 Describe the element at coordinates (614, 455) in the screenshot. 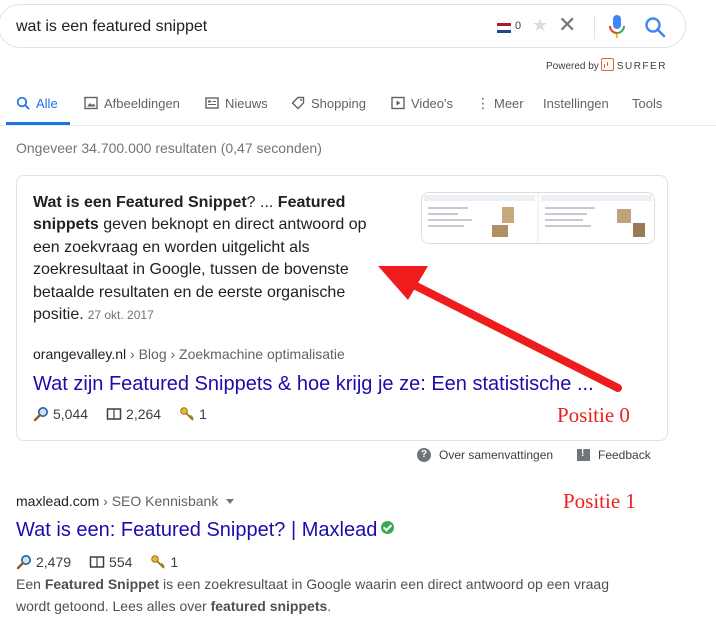

I see `feedback-link: Feedback` at that location.